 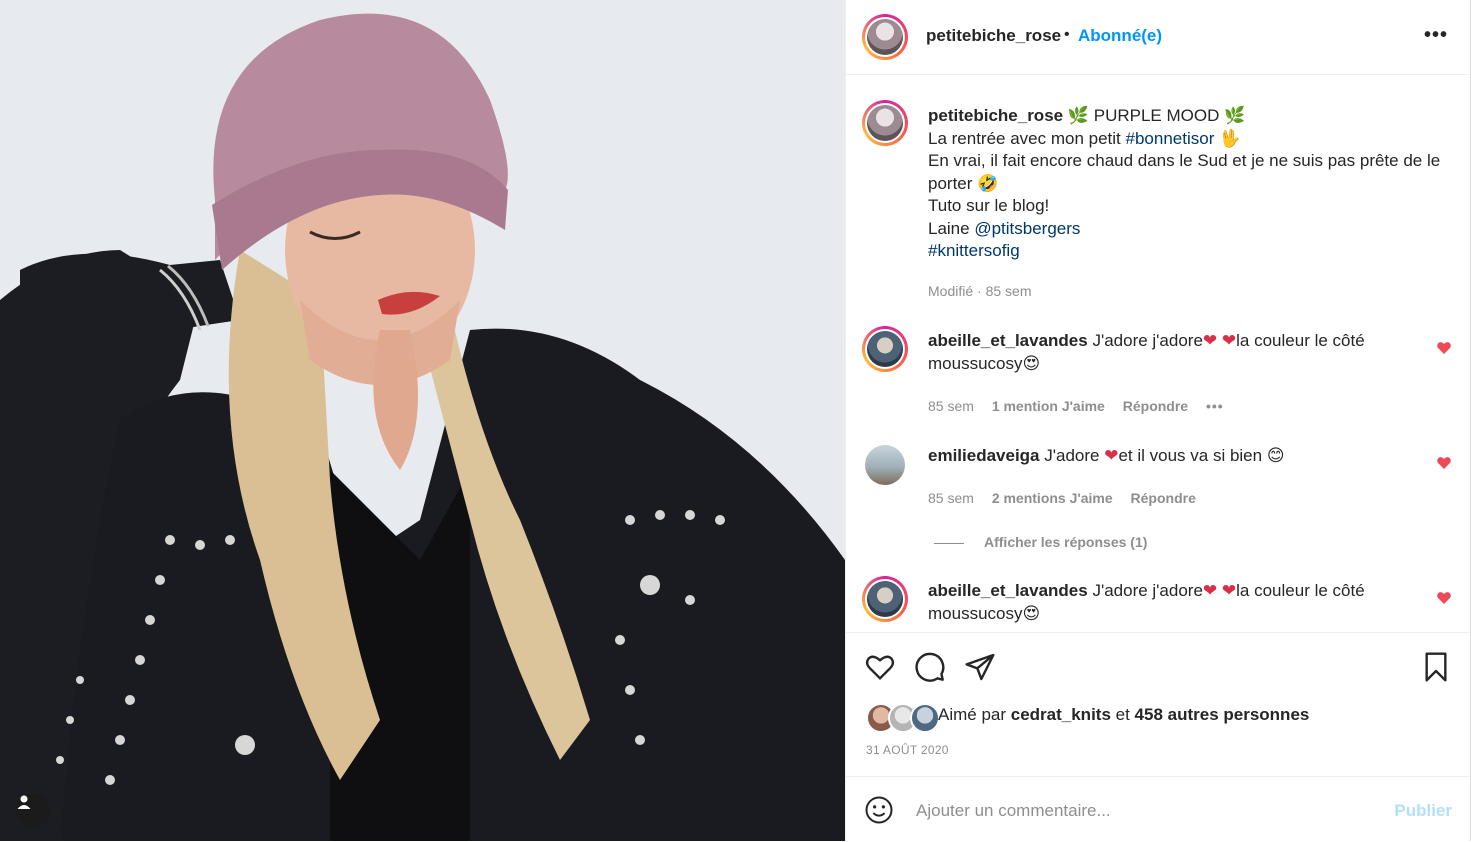 I want to click on view-replies-button: Afficher les réponses (1), so click(x=1040, y=542).